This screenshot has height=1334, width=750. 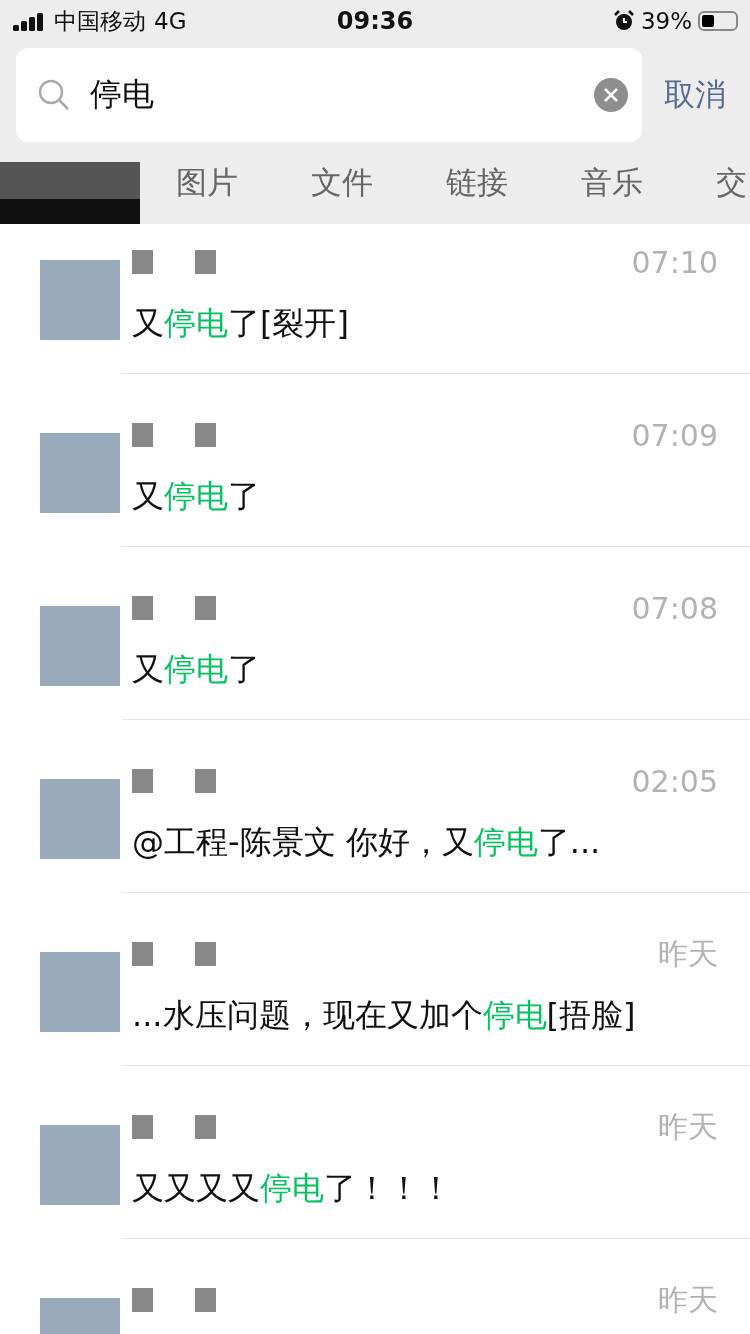 What do you see at coordinates (718, 21) in the screenshot?
I see `battery-icon` at bounding box center [718, 21].